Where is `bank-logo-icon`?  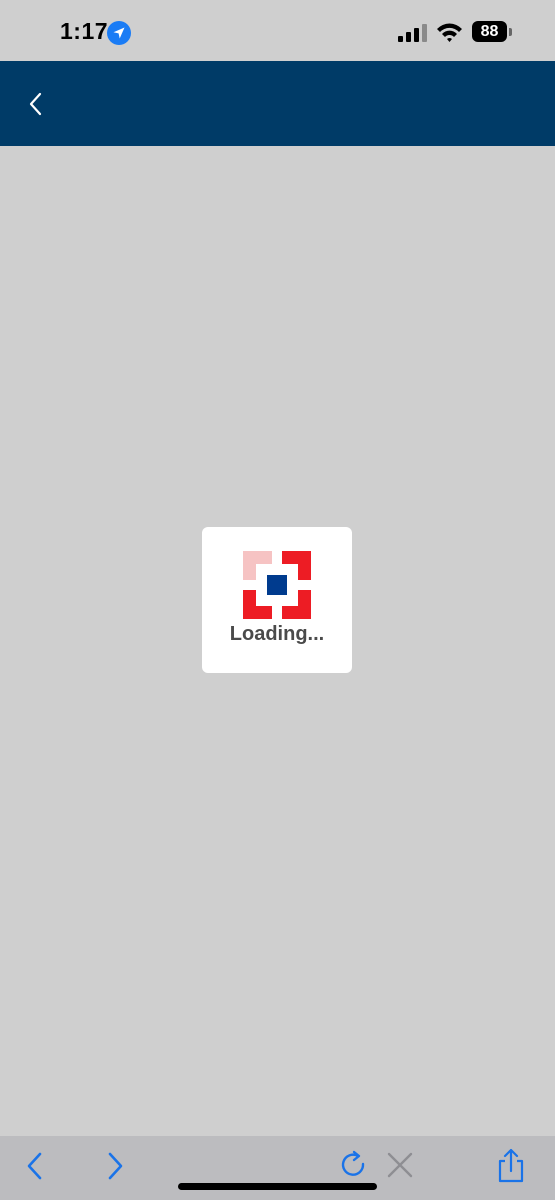 bank-logo-icon is located at coordinates (277, 585).